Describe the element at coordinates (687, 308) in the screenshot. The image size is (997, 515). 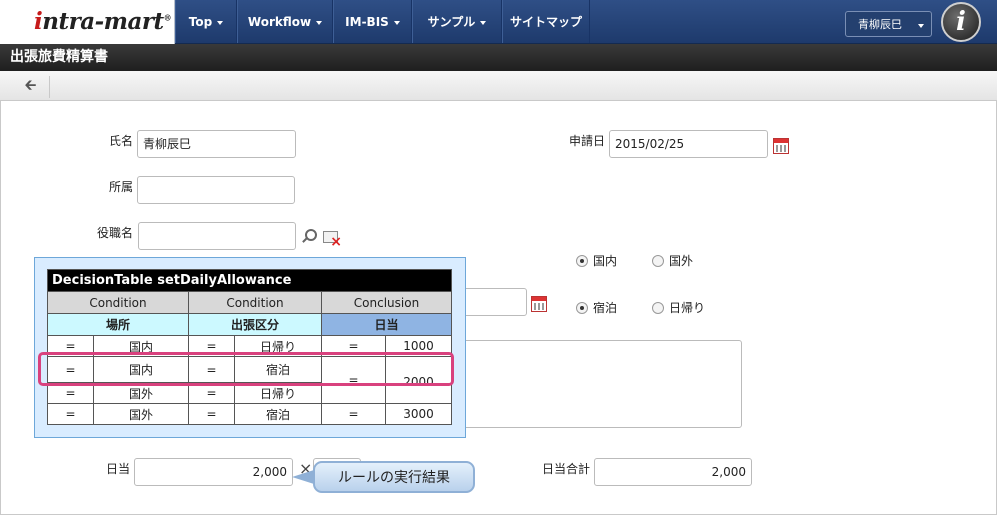
I see `radio-label: 日帰り` at that location.